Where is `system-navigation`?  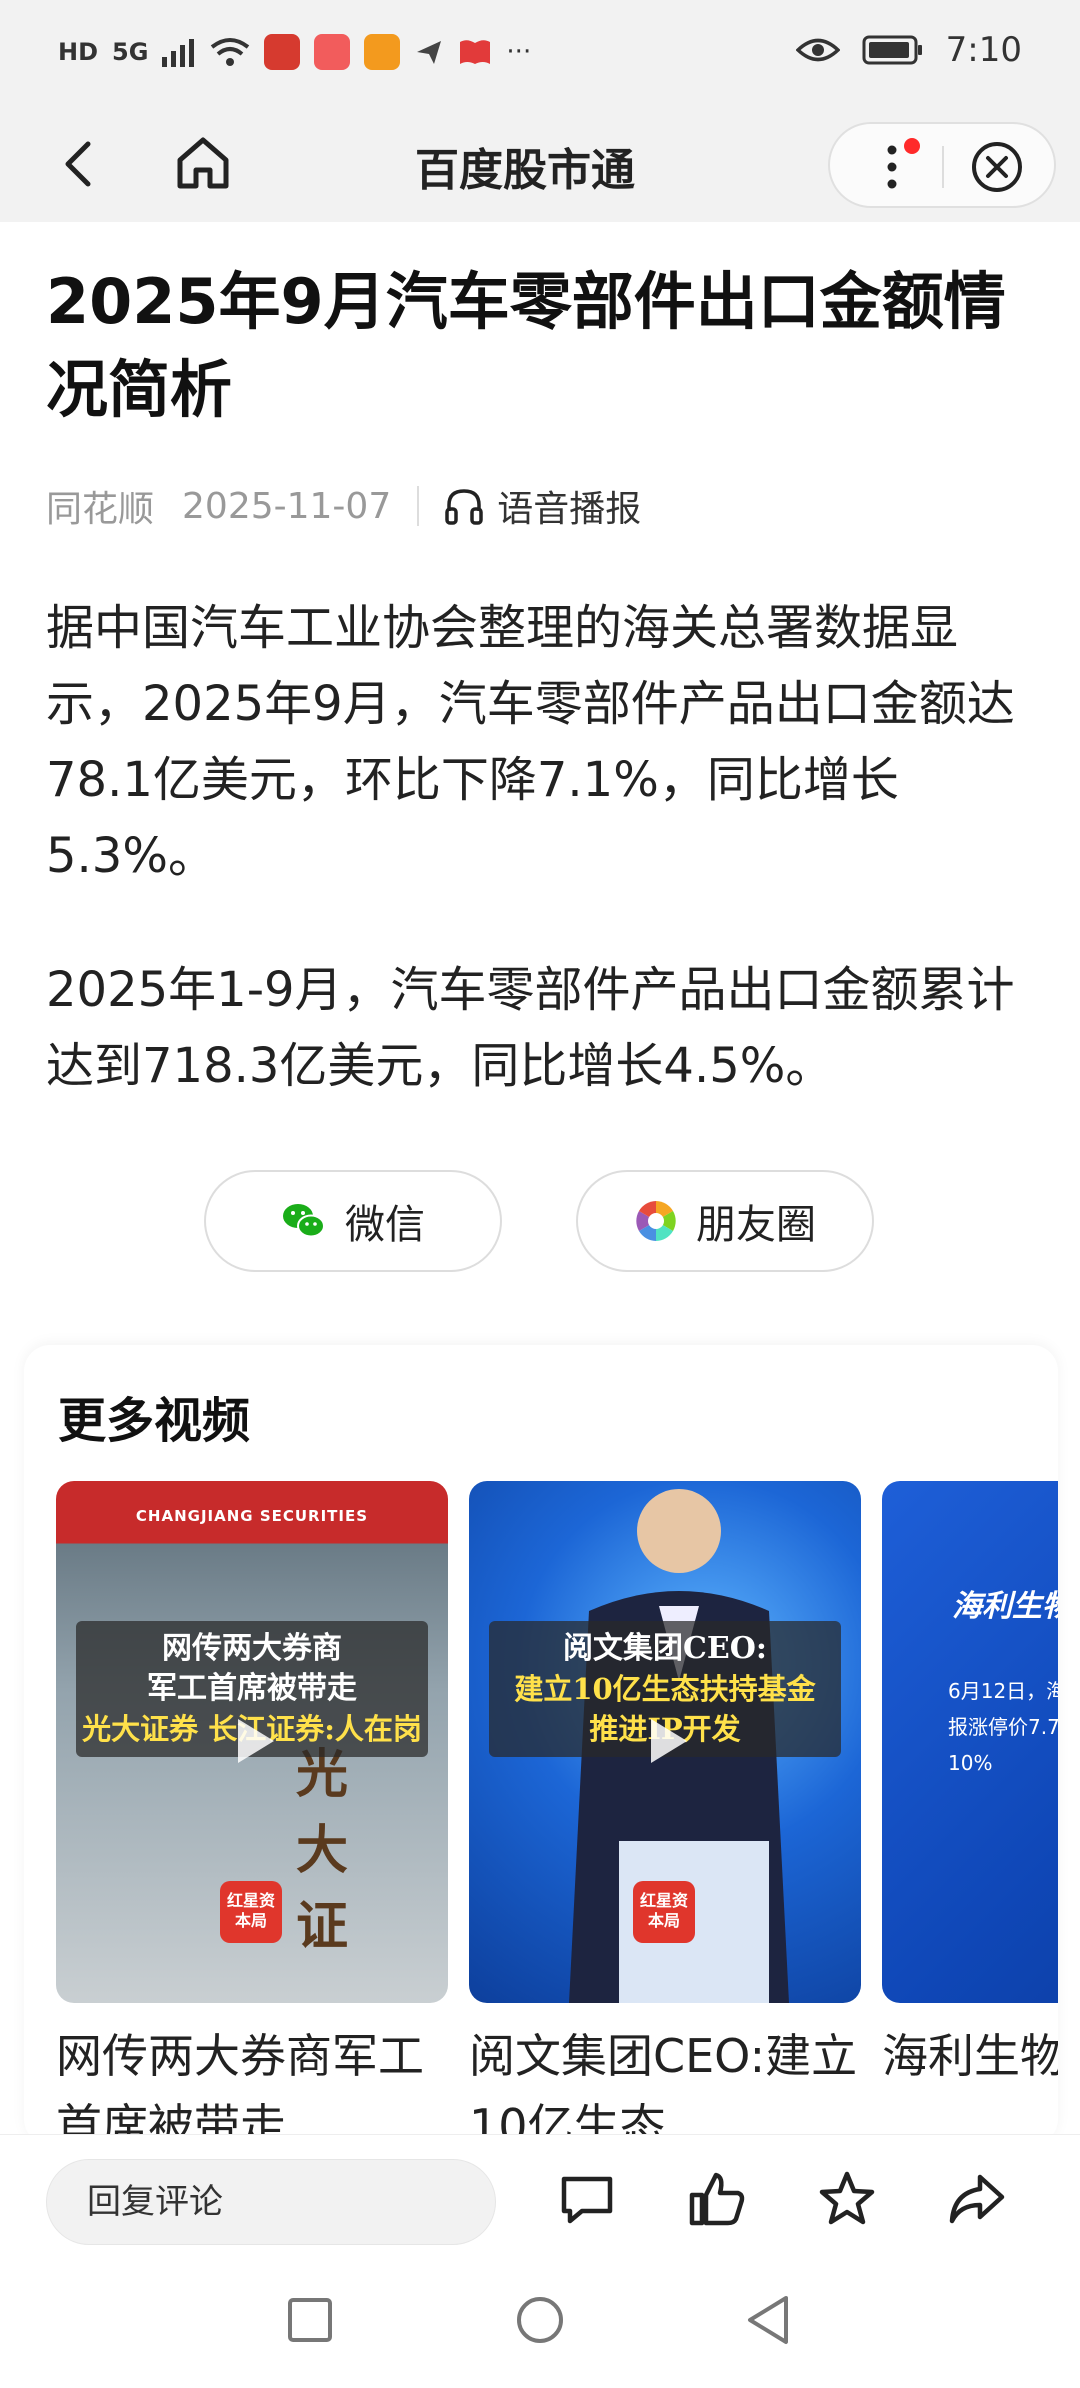
system-navigation is located at coordinates (540, 2324).